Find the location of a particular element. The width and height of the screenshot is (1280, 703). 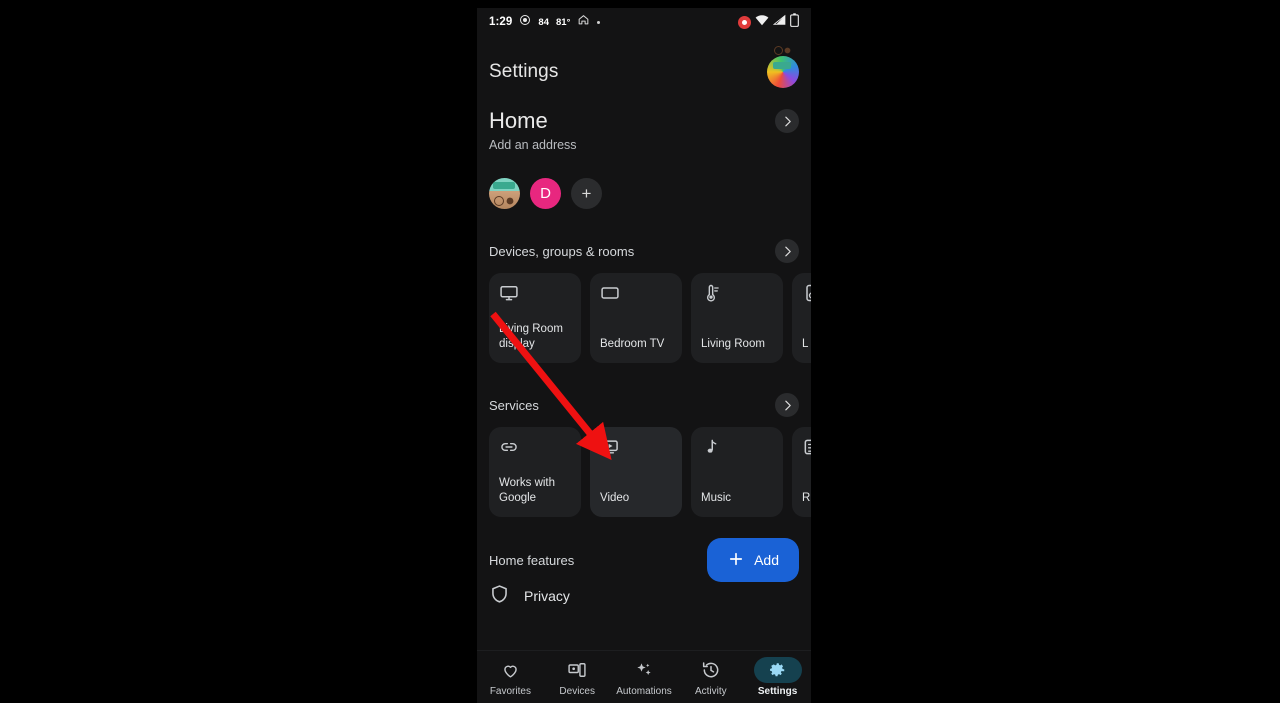

service-card-partial: R is located at coordinates (801, 472).